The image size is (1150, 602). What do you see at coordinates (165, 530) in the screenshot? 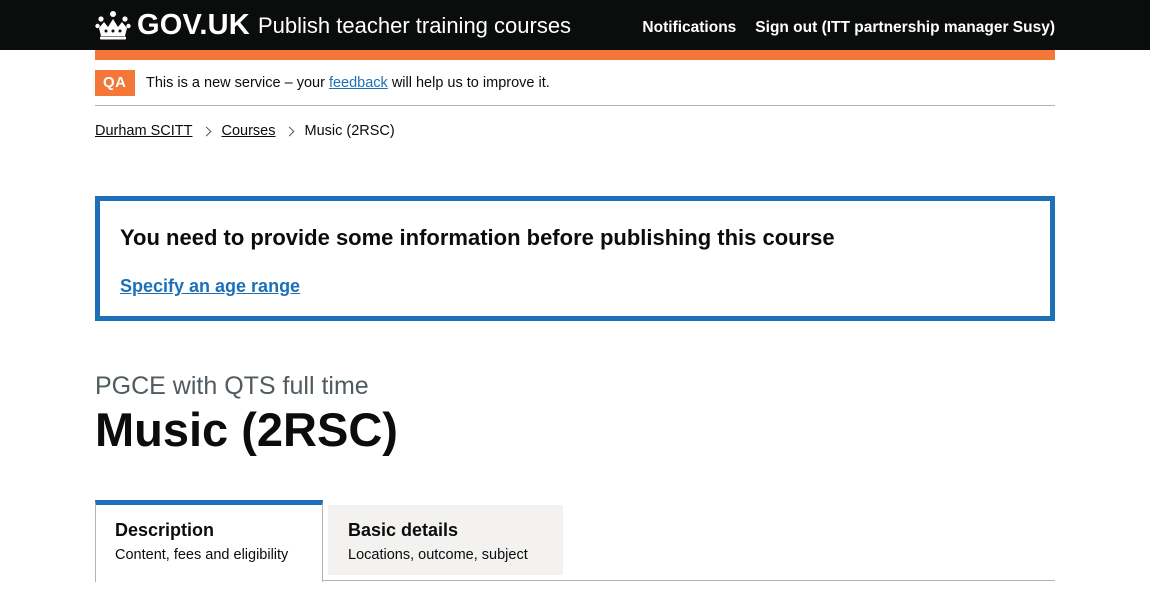
I see `tab-description-label: Description` at bounding box center [165, 530].